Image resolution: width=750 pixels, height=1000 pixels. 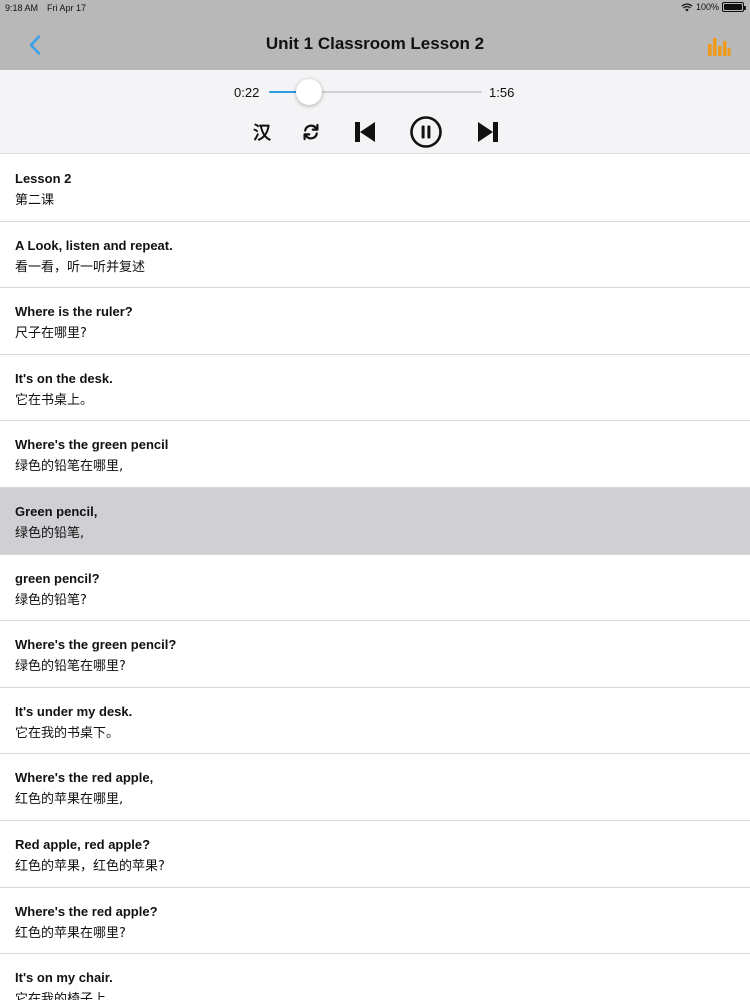 What do you see at coordinates (92, 445) in the screenshot?
I see `english-line: Where's the green pencil` at bounding box center [92, 445].